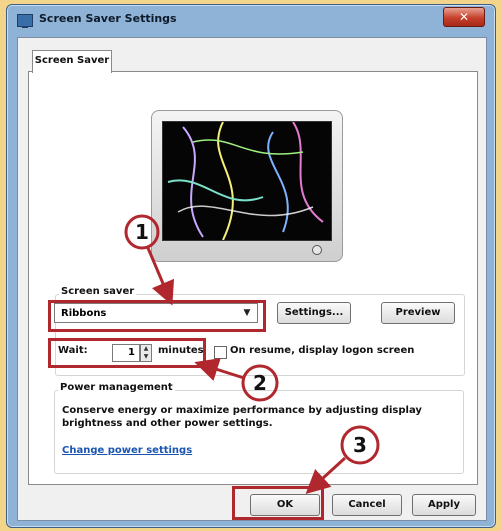  Describe the element at coordinates (418, 313) in the screenshot. I see `preview-button: Preview` at that location.